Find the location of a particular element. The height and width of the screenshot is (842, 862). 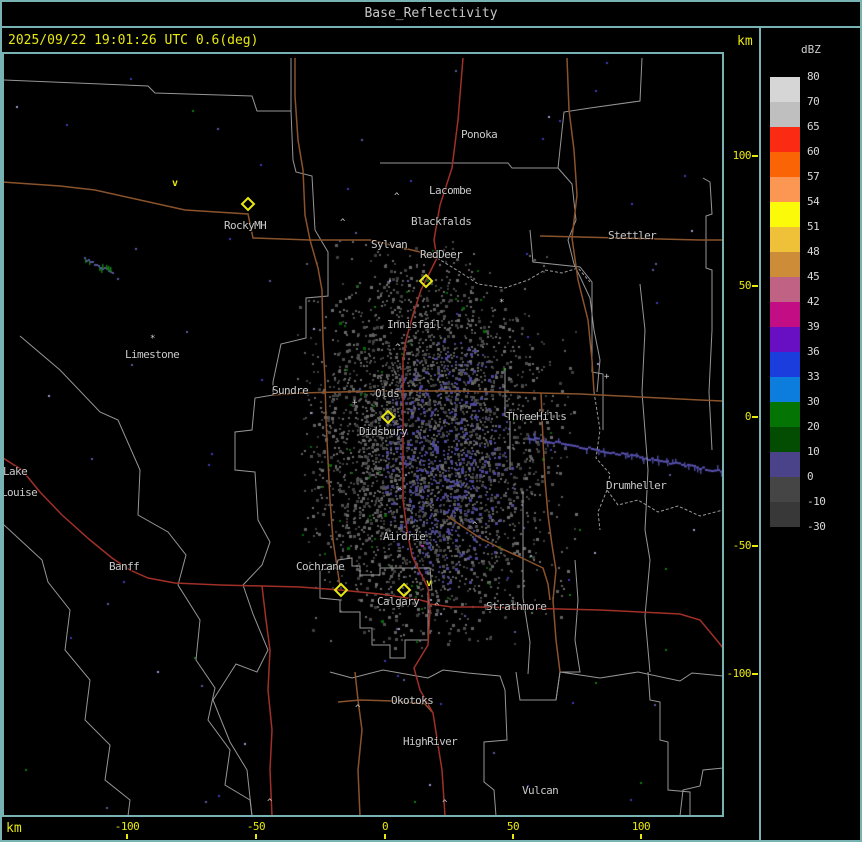

map-city-label: Blackfalds is located at coordinates (441, 221).